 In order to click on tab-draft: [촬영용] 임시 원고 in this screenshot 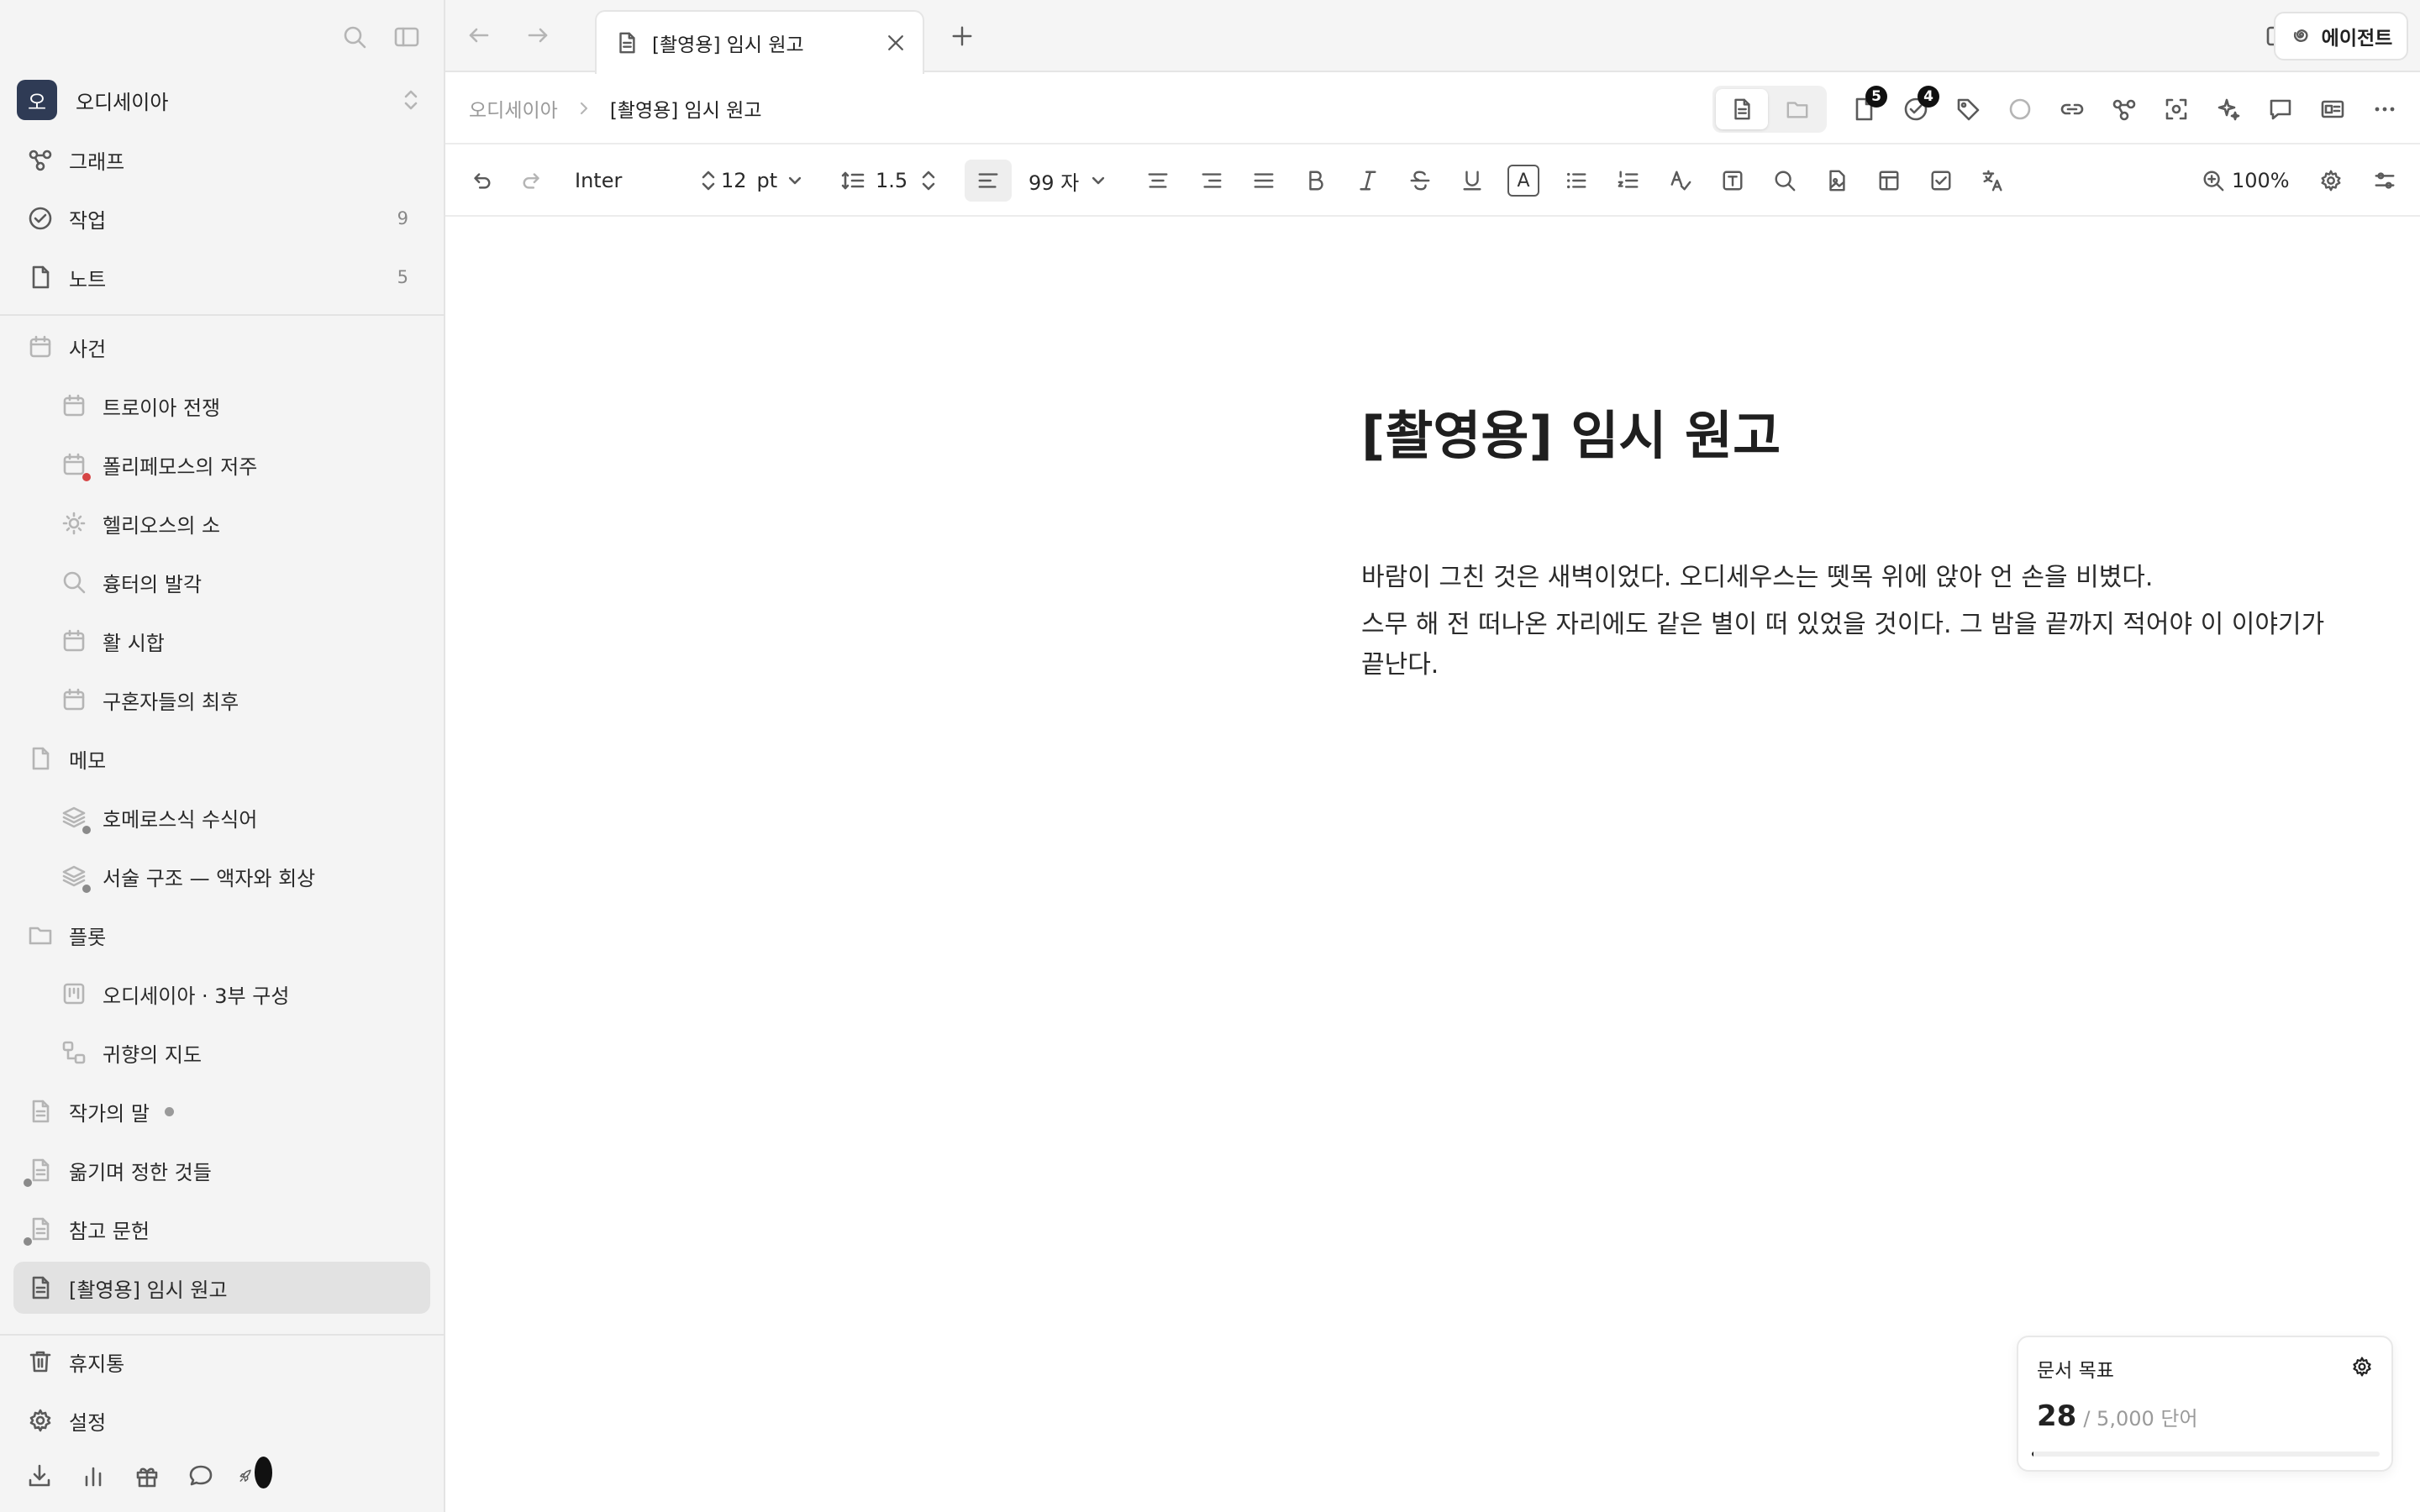, I will do `click(759, 42)`.